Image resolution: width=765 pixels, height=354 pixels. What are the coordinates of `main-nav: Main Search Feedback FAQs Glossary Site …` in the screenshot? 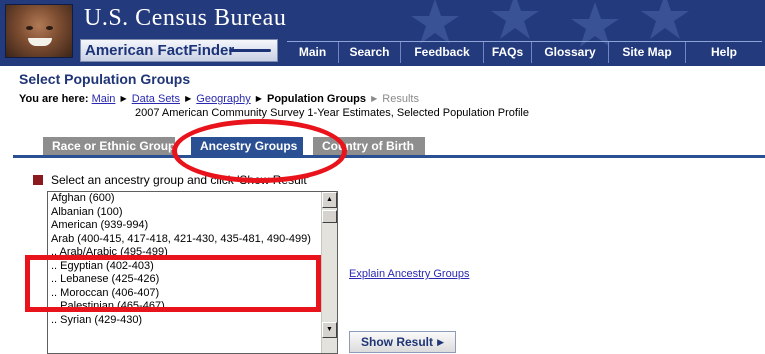 It's located at (524, 52).